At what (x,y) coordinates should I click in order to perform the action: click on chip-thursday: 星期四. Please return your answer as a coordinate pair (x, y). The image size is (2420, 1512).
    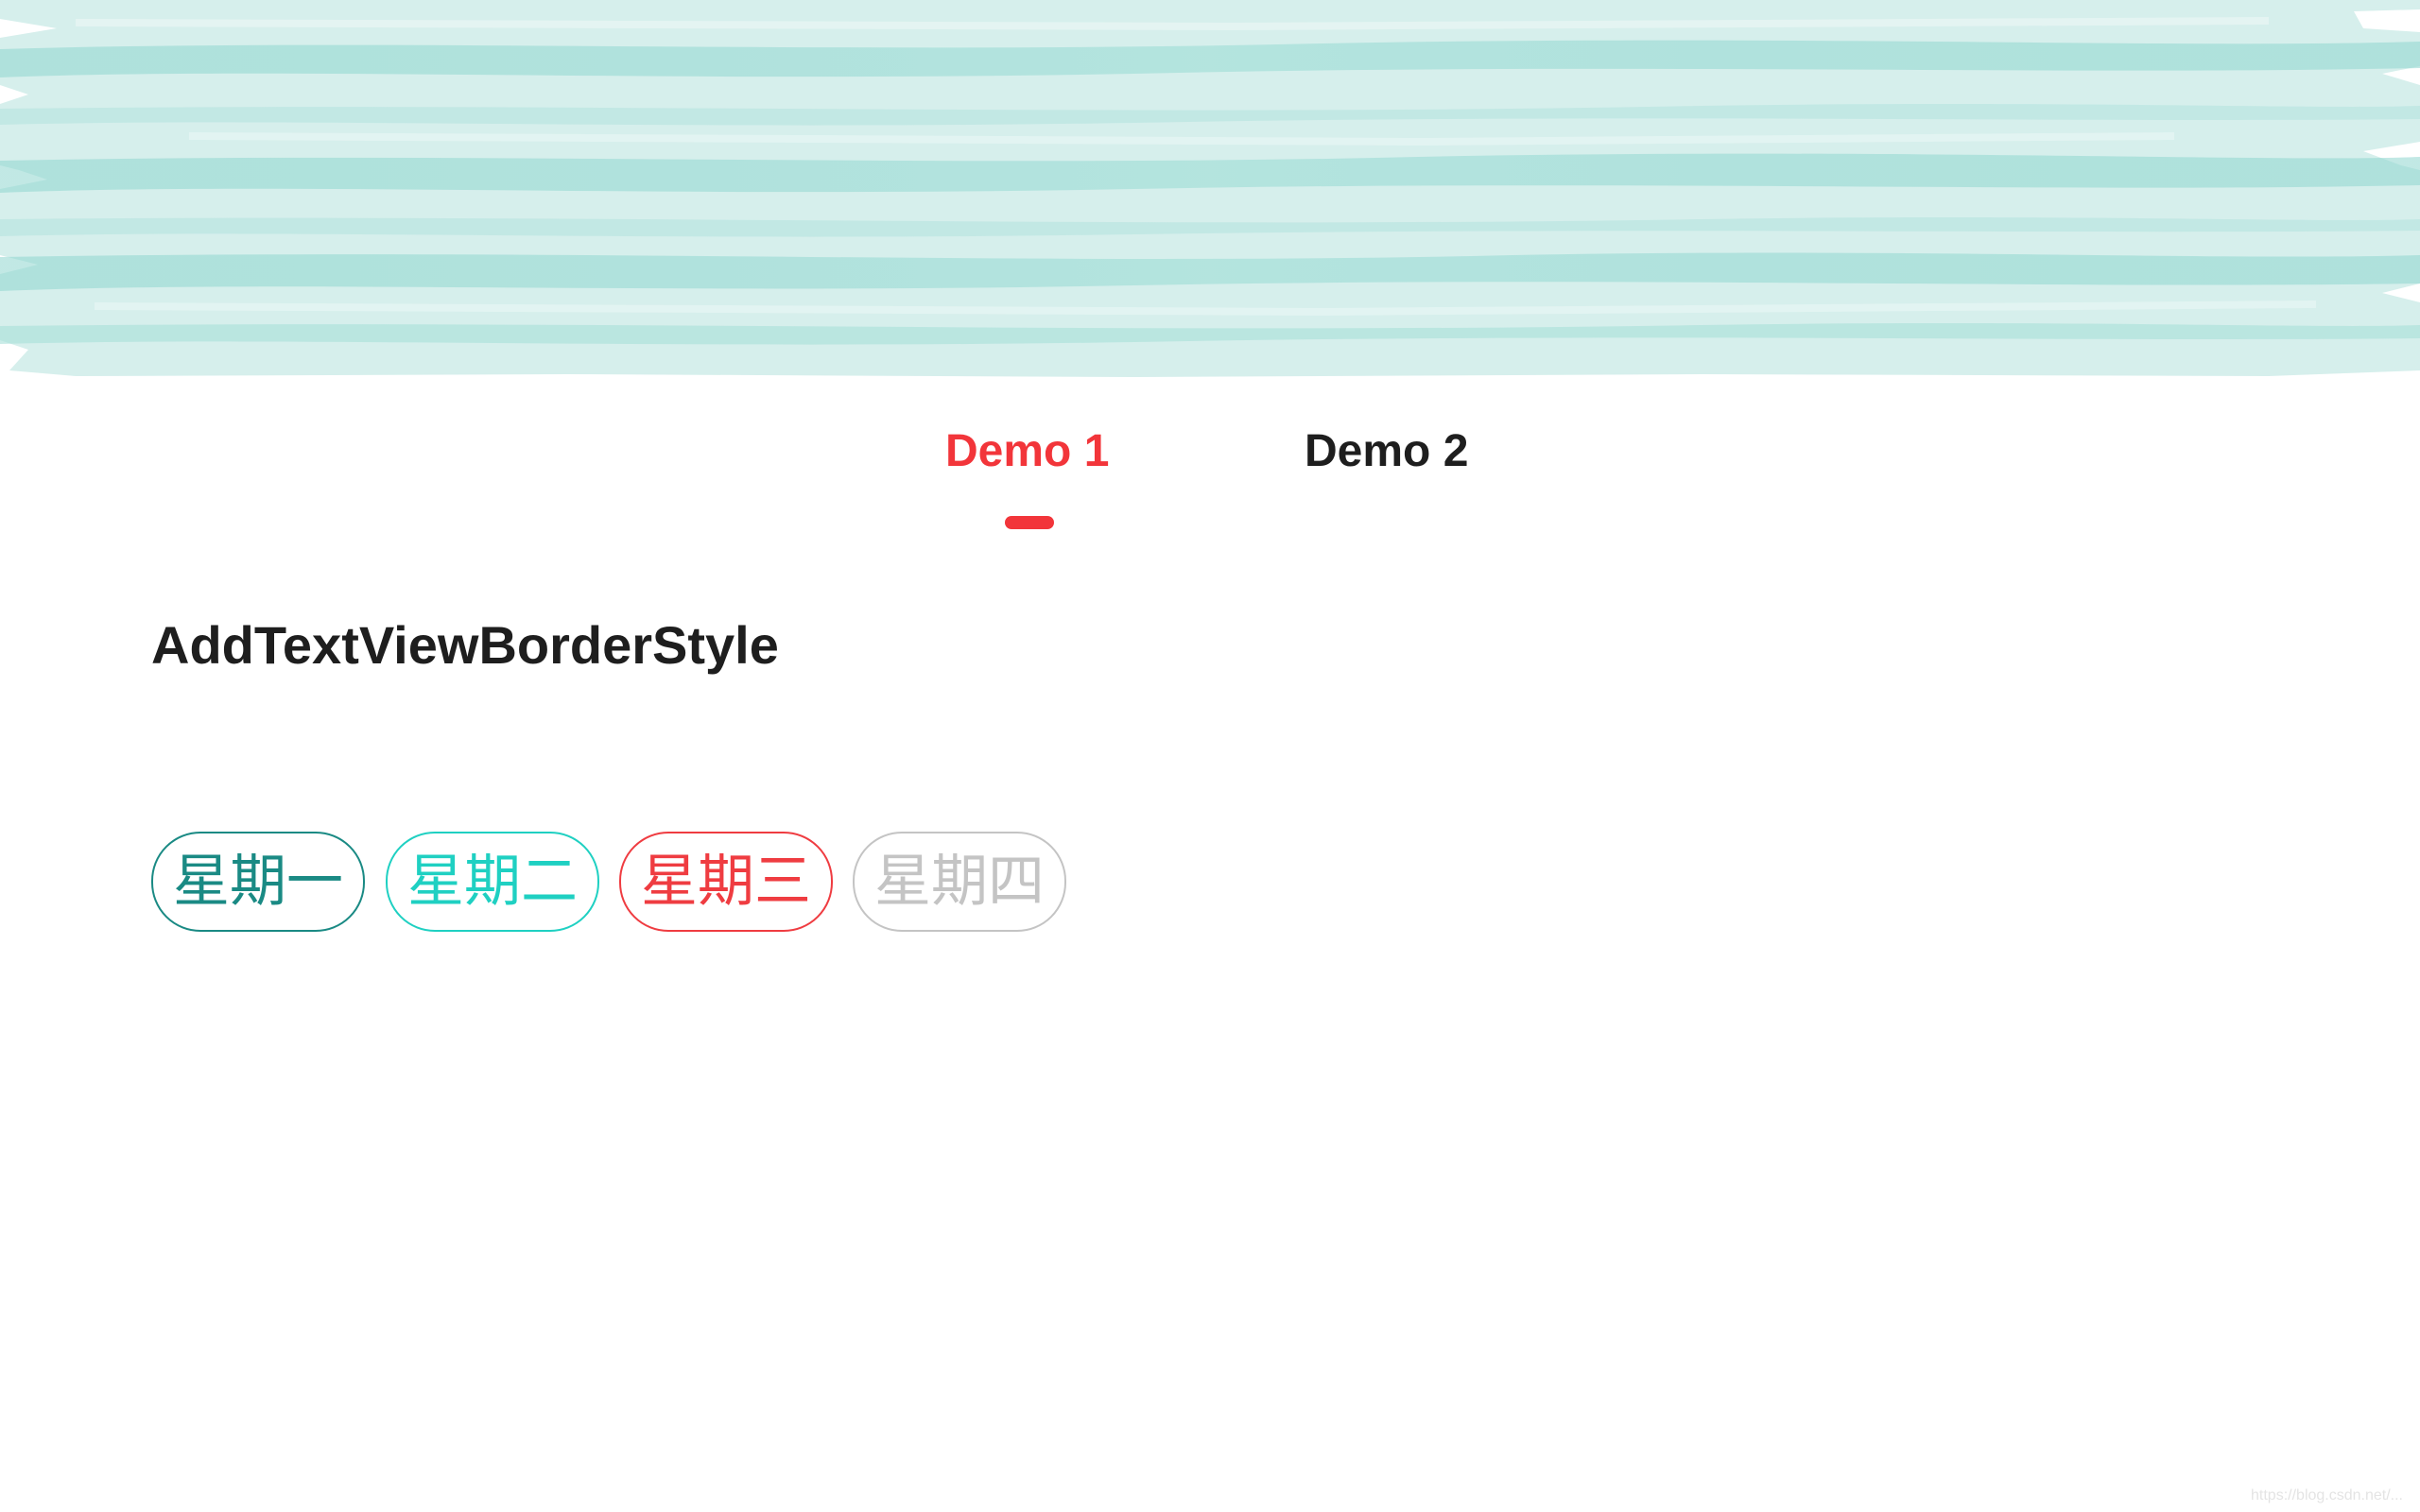
    Looking at the image, I should click on (959, 882).